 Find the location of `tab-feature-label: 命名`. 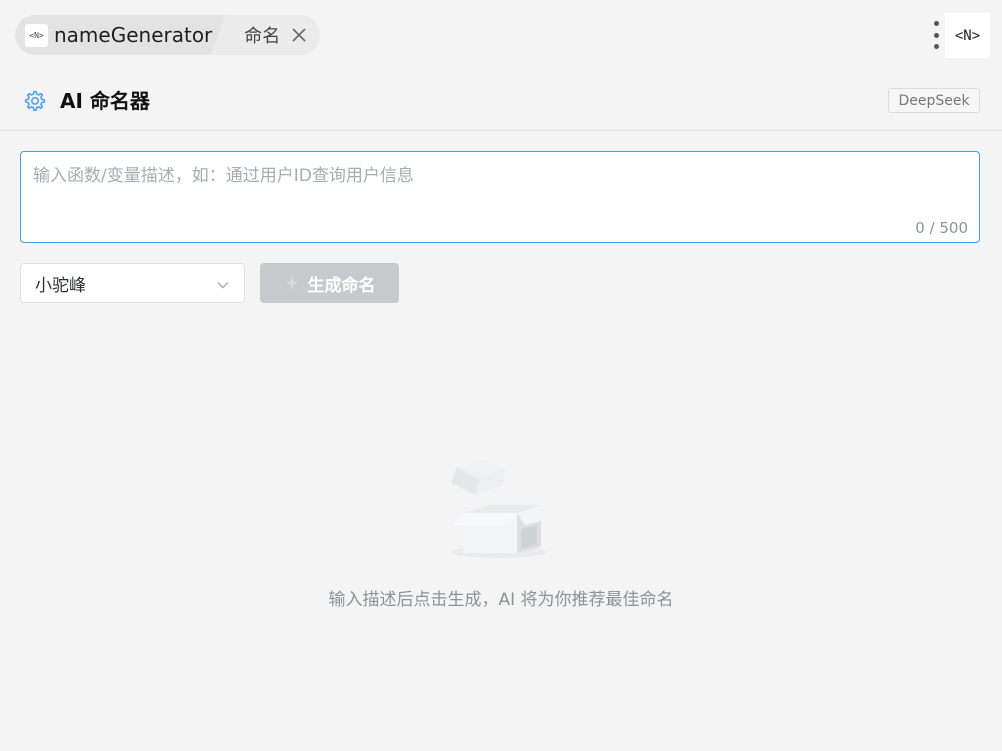

tab-feature-label: 命名 is located at coordinates (262, 36).